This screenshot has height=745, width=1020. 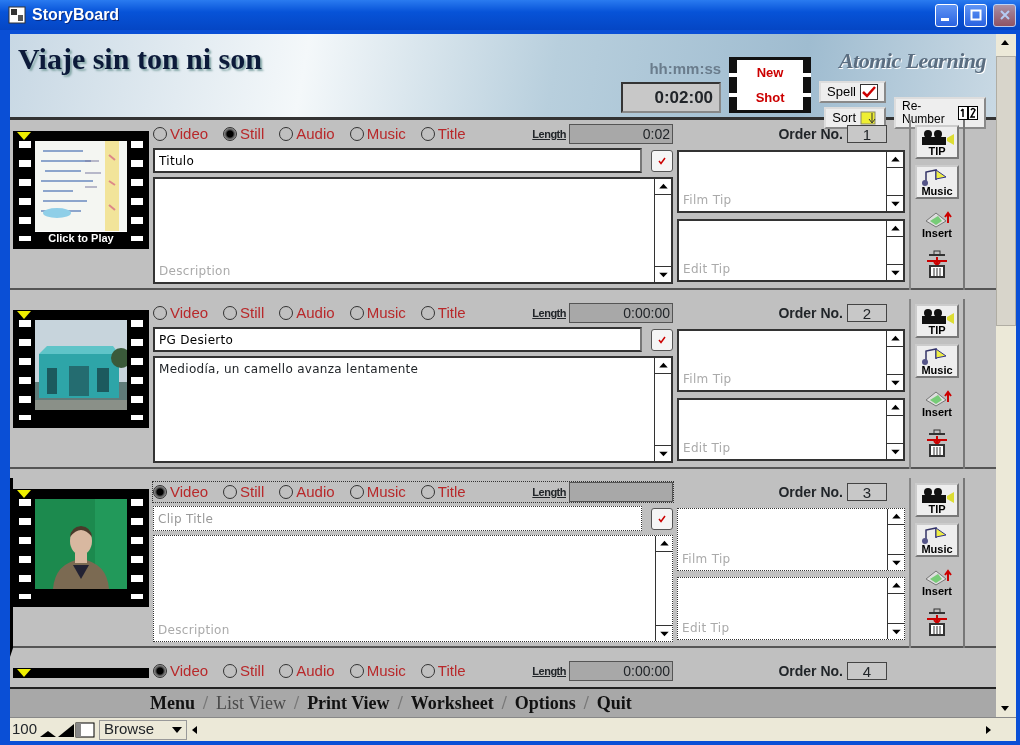 I want to click on app-icon, so click(x=17, y=15).